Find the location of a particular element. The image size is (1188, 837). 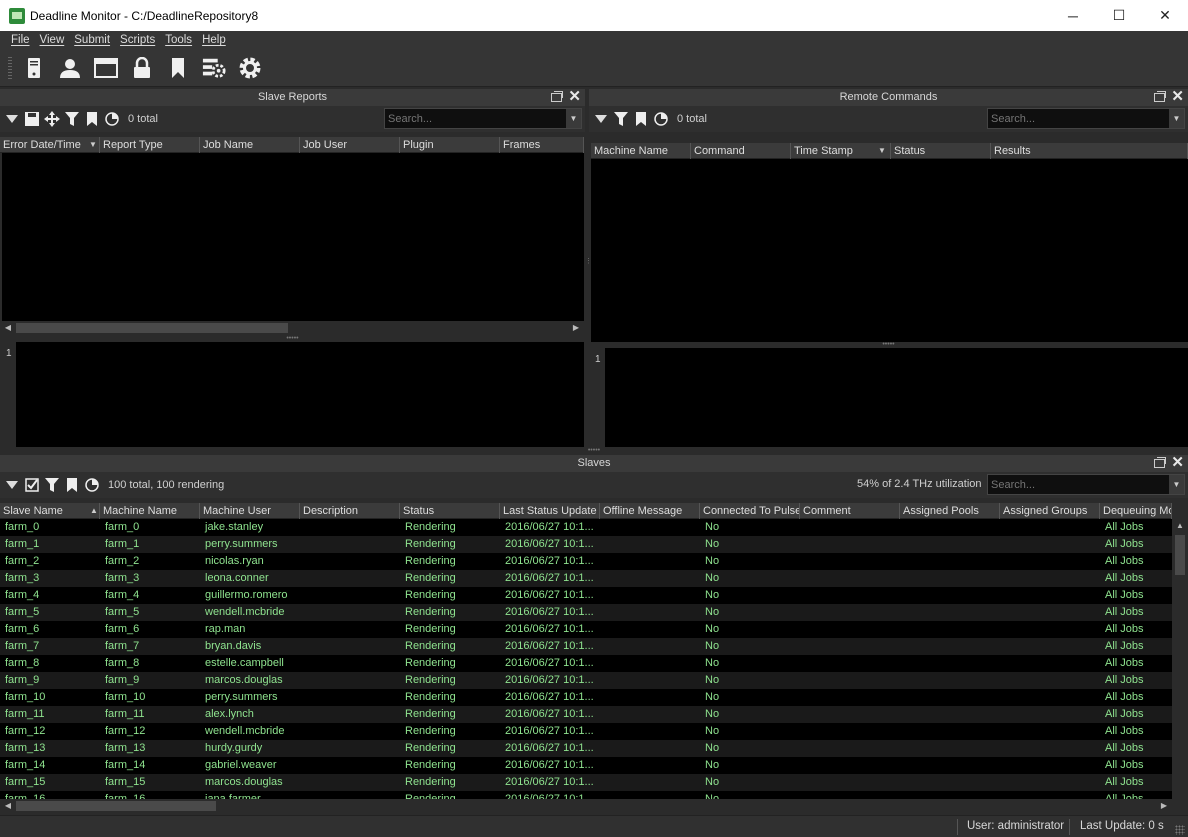

command-result-viewer is located at coordinates (896, 397).